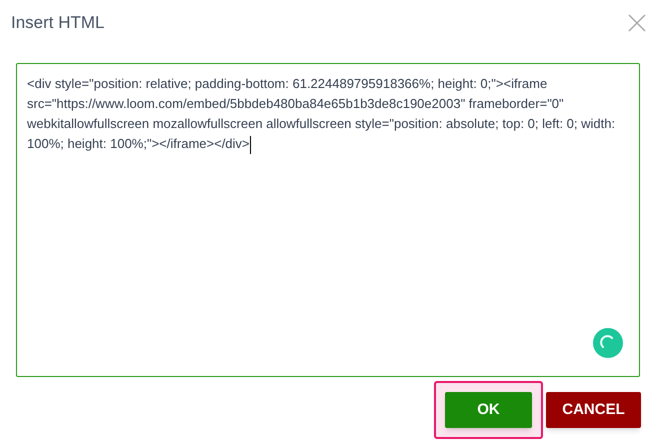  I want to click on dialog-title: Insert HTML, so click(58, 23).